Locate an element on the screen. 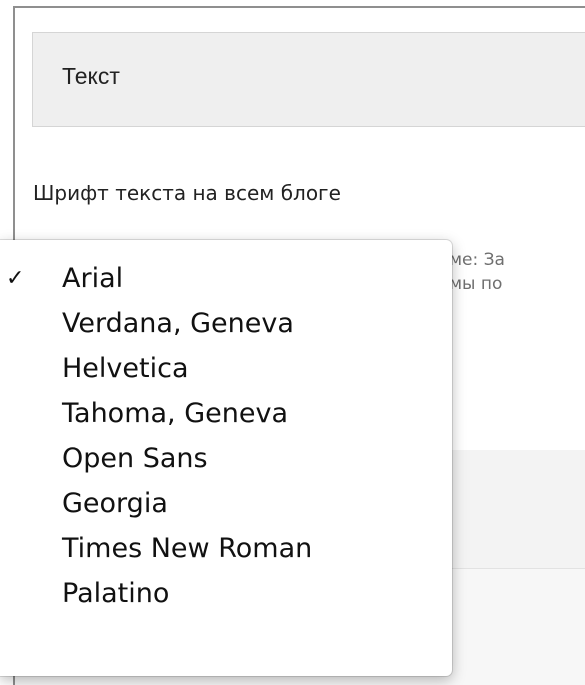 The height and width of the screenshot is (685, 585). font-option-label: Times New Roman is located at coordinates (187, 548).